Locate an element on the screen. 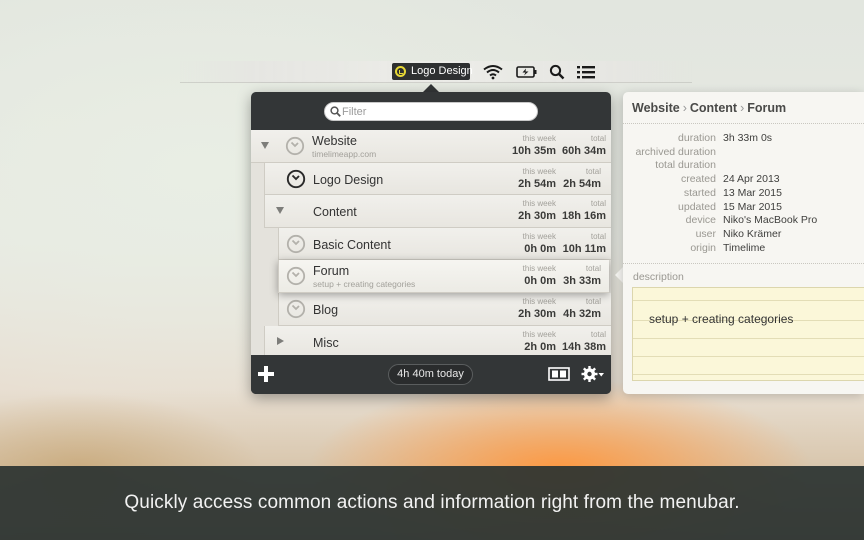 This screenshot has width=864, height=540. total-column: total 3h 33m is located at coordinates (582, 276).